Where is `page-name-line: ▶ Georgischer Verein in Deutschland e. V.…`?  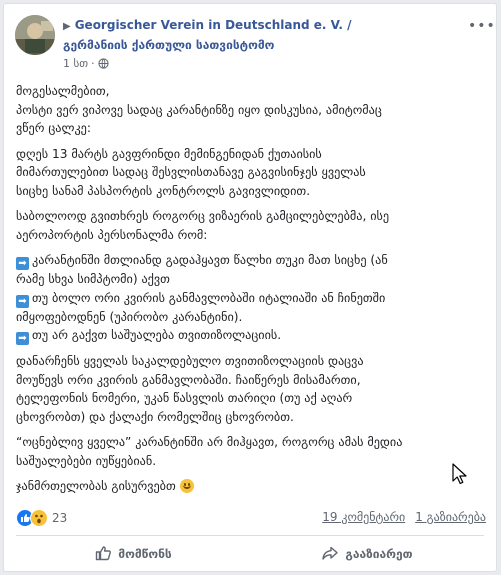
page-name-line: ▶ Georgischer Verein in Deutschland e. V.… is located at coordinates (275, 26).